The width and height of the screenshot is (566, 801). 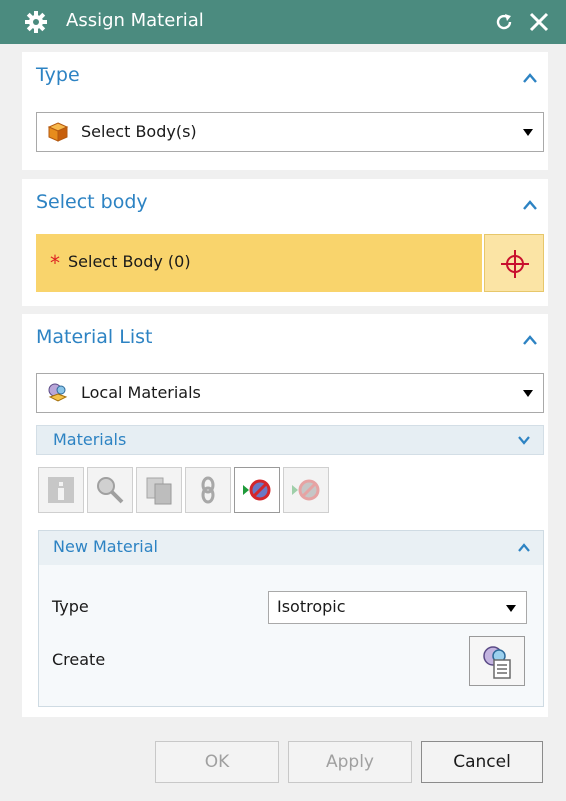 I want to click on local-materials-icon, so click(x=58, y=392).